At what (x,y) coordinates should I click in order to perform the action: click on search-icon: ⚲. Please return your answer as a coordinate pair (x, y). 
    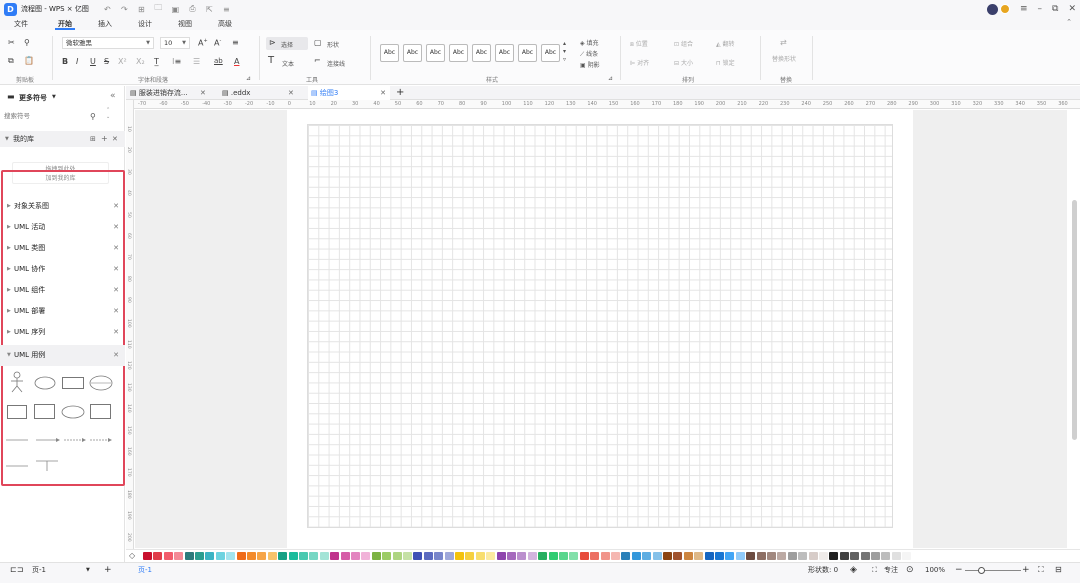
    Looking at the image, I should click on (93, 116).